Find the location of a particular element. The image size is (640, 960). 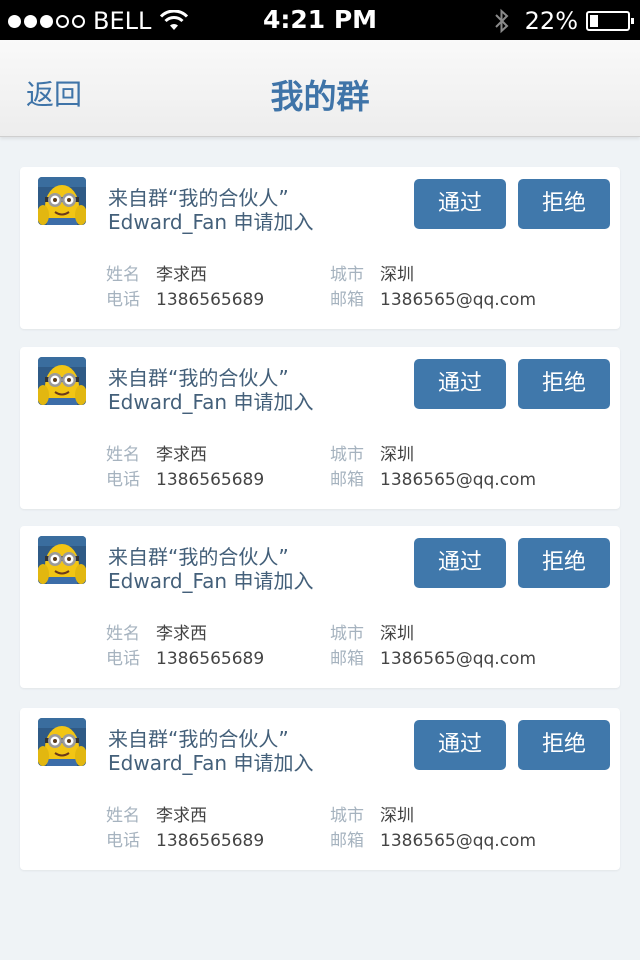

navigation-bar: 返回 我的群 is located at coordinates (320, 88).